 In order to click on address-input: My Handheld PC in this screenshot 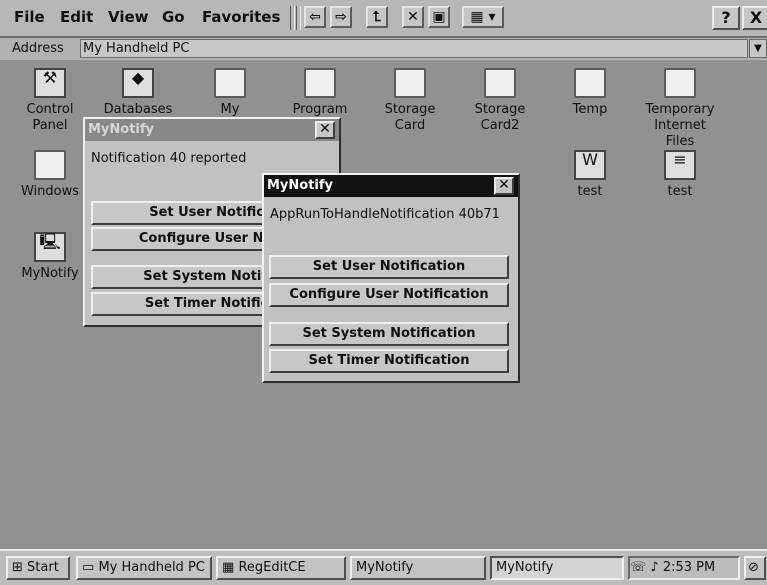, I will do `click(414, 48)`.